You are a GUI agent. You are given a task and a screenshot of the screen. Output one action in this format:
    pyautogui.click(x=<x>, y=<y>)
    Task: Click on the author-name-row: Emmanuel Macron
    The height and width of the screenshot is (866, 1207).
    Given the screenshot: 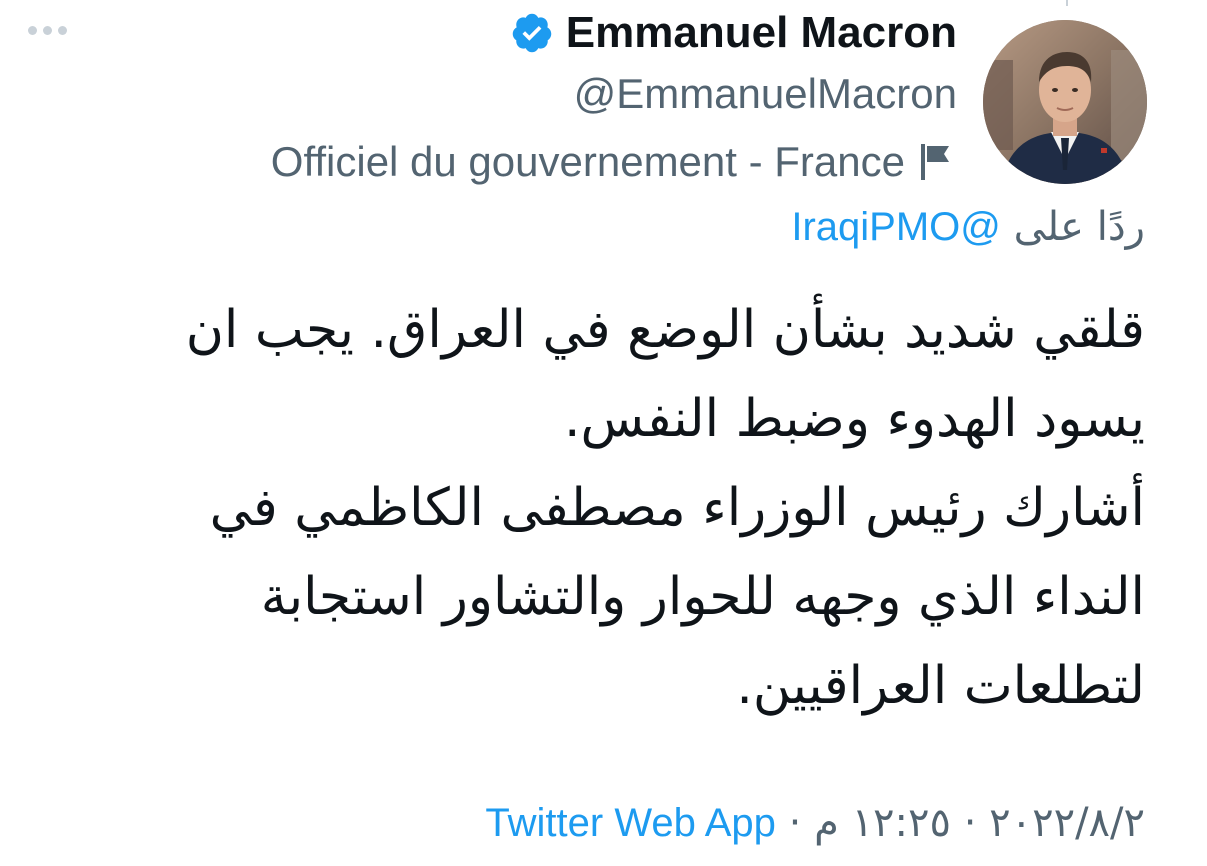 What is the action you would take?
    pyautogui.click(x=733, y=33)
    